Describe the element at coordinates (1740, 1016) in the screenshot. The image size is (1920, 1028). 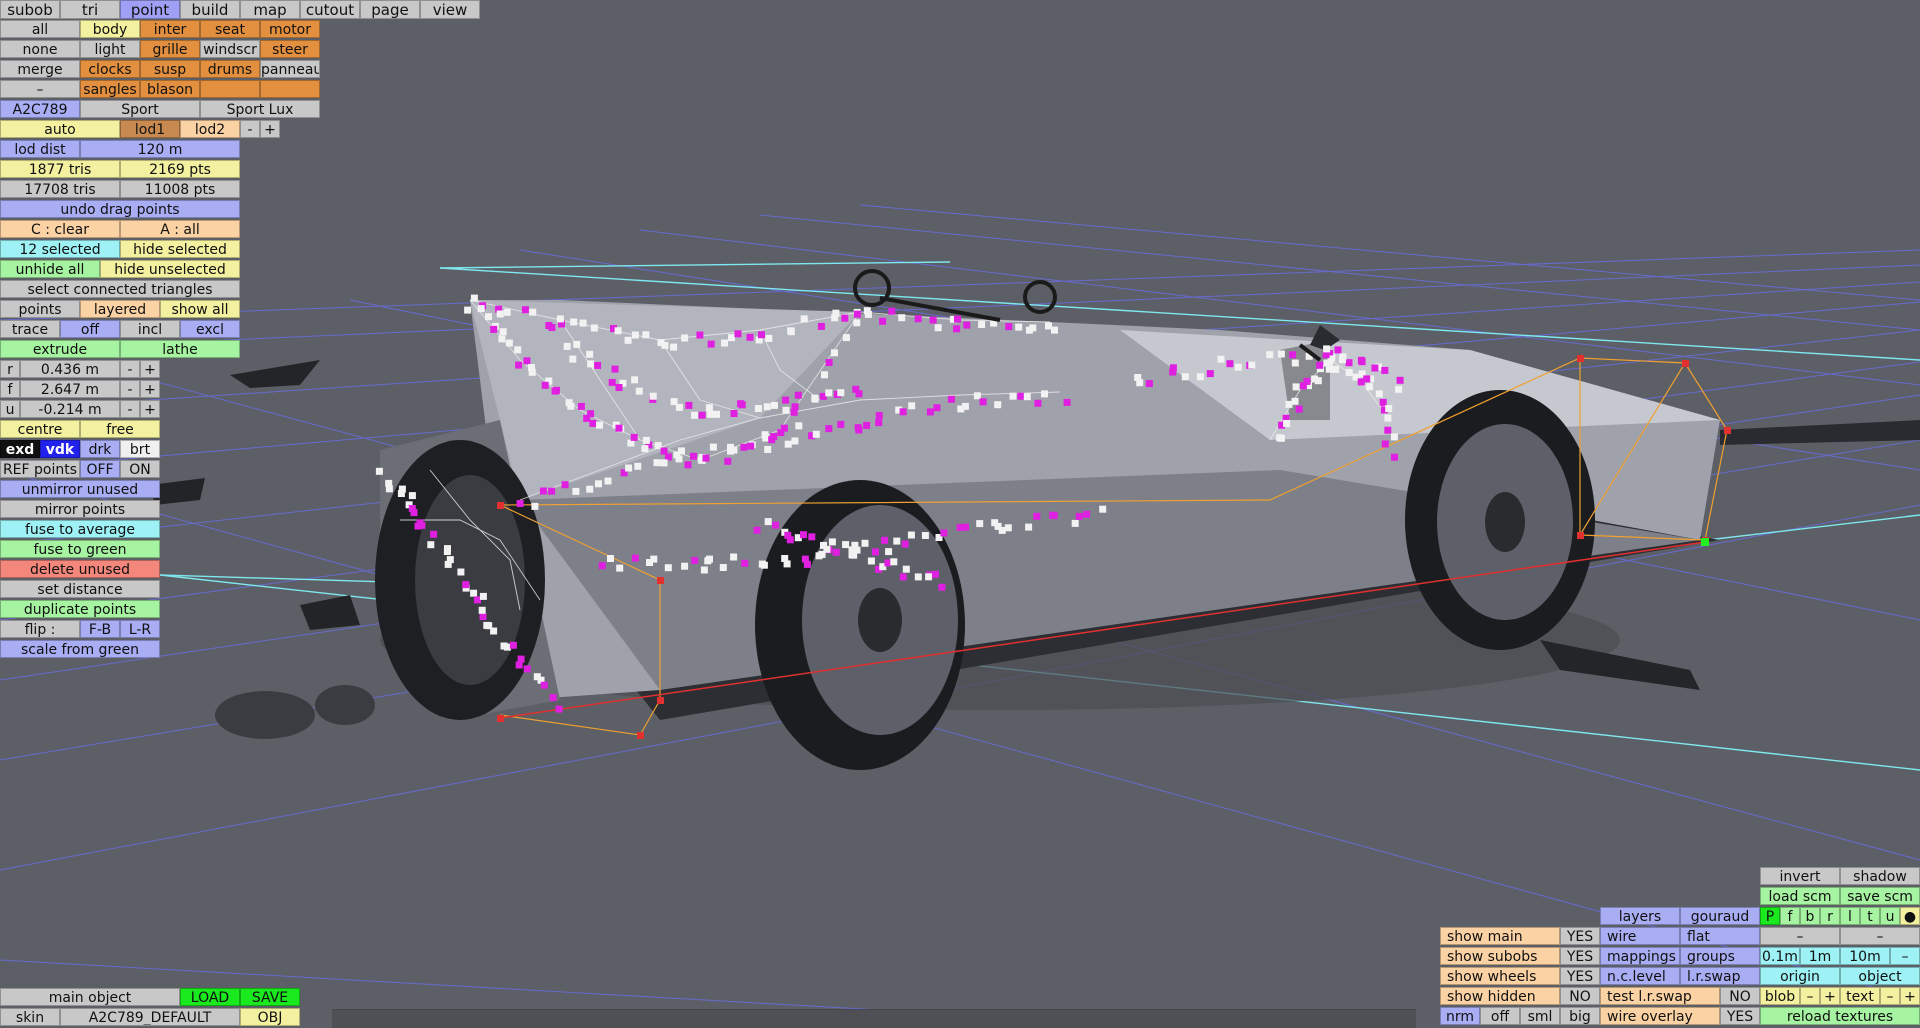
I see `wire-overlay-toggle: YES` at that location.